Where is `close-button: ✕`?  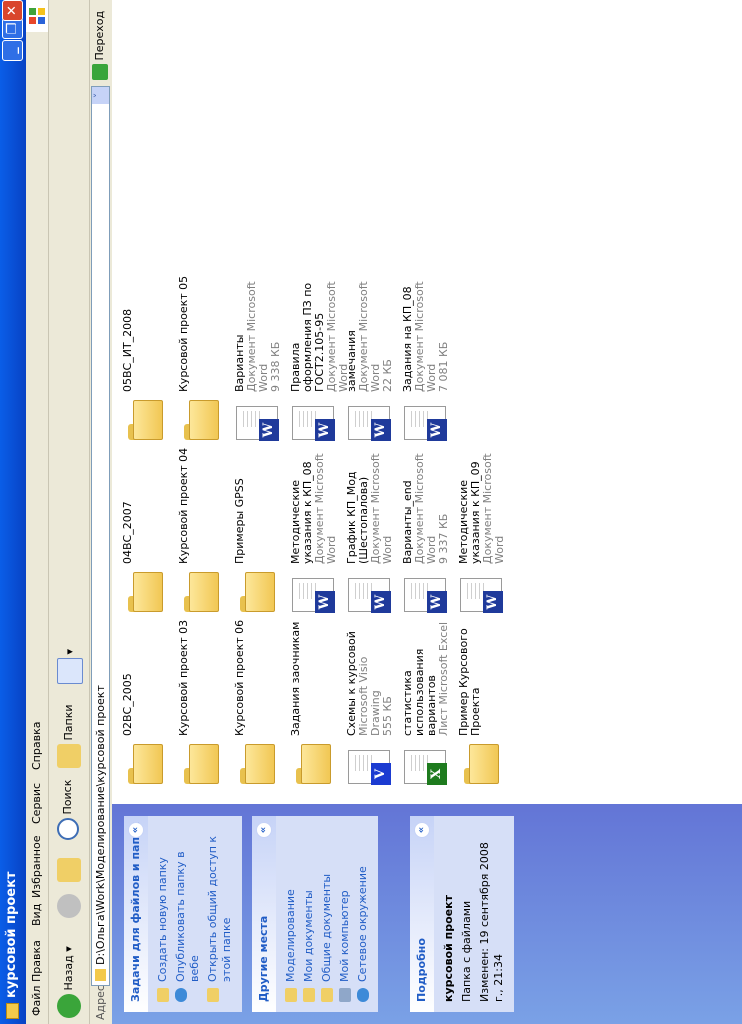 close-button: ✕ is located at coordinates (12, 10).